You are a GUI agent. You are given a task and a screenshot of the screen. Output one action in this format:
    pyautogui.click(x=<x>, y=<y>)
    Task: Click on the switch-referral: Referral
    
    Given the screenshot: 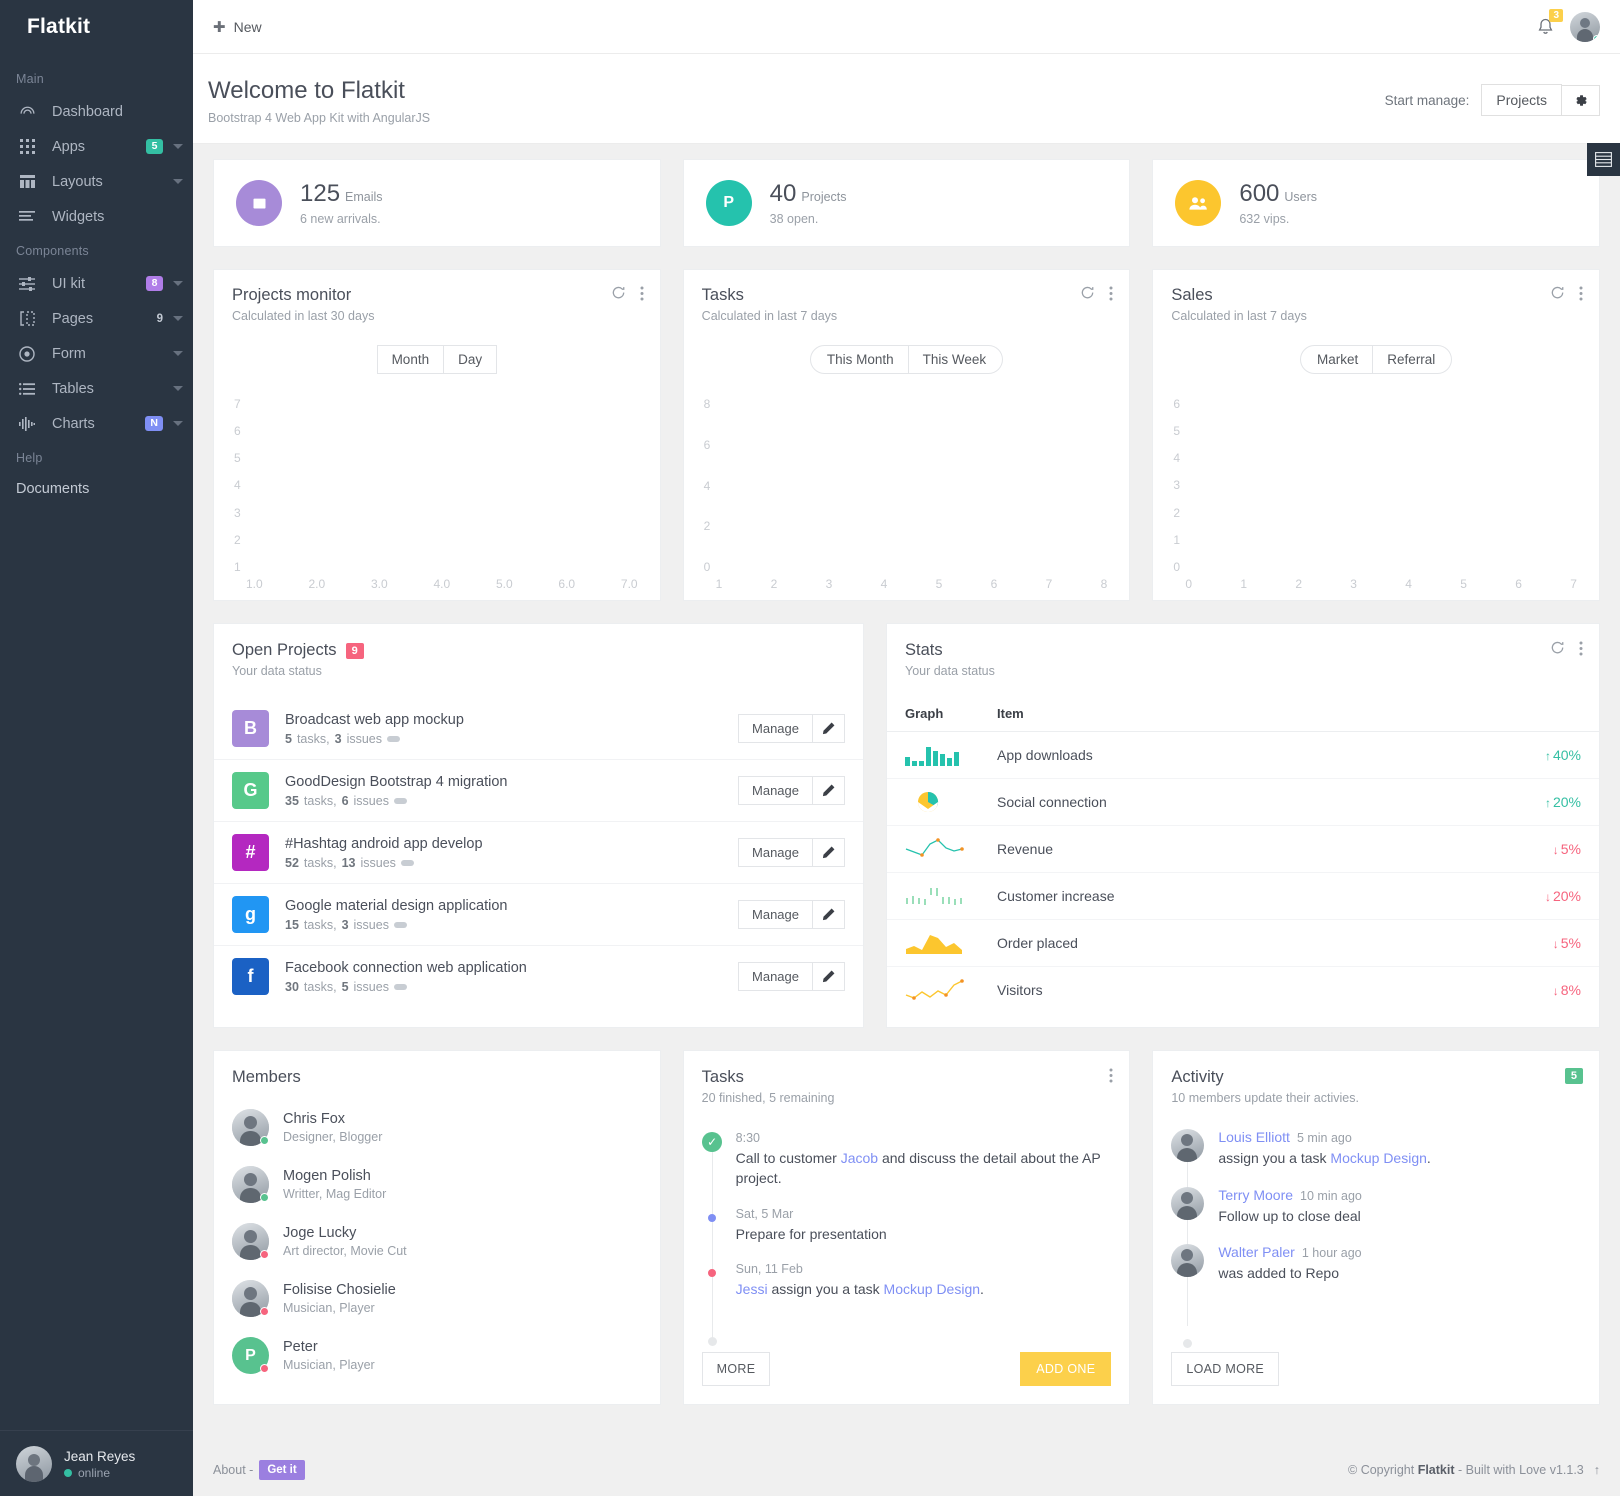 What is the action you would take?
    pyautogui.click(x=1413, y=359)
    